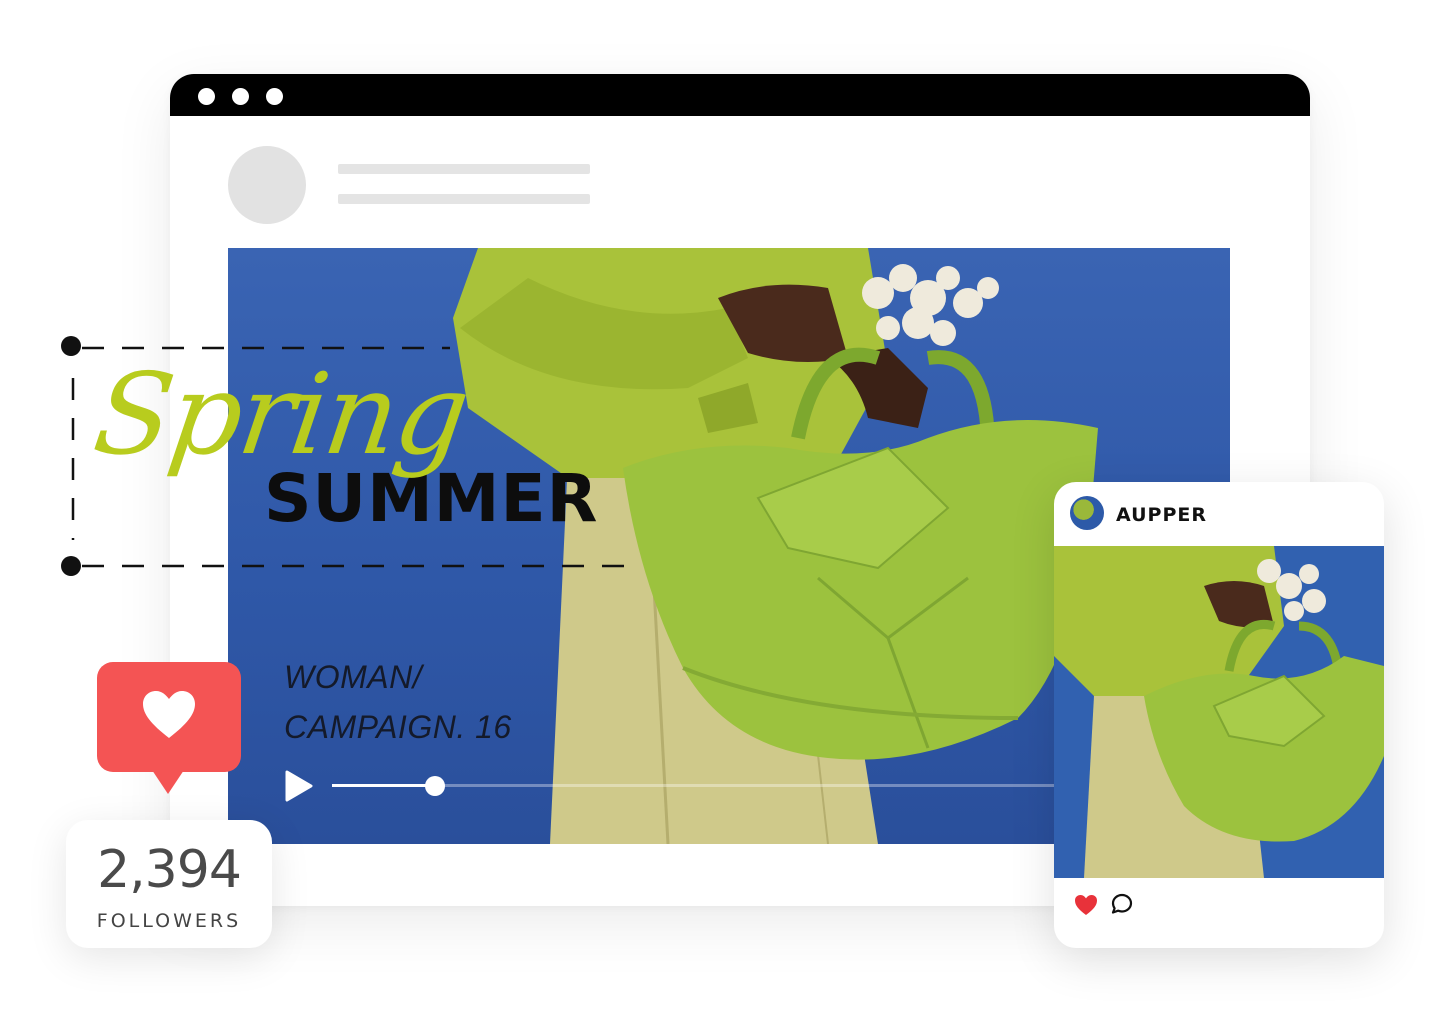  What do you see at coordinates (383, 785) in the screenshot?
I see `progress-fill` at bounding box center [383, 785].